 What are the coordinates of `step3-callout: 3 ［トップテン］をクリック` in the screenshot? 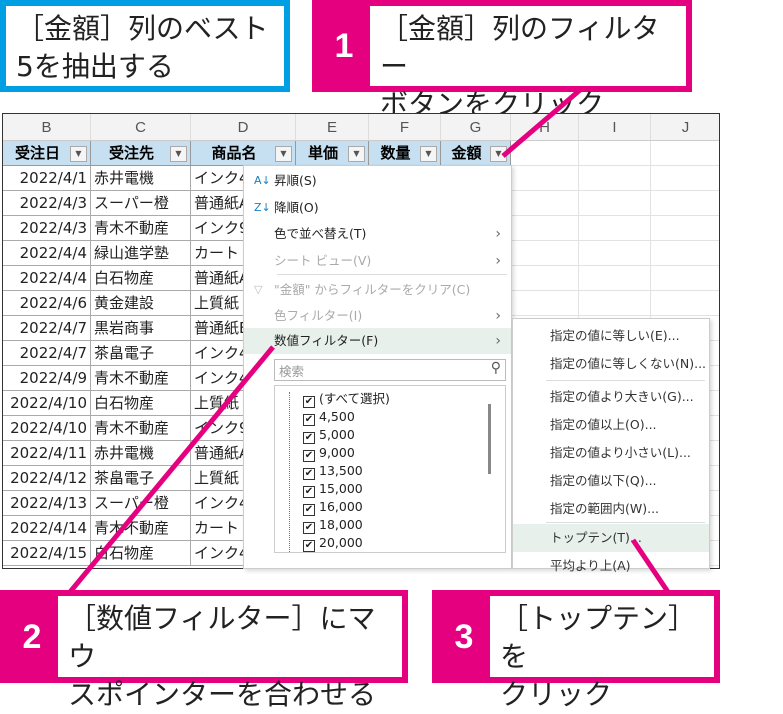 It's located at (576, 650).